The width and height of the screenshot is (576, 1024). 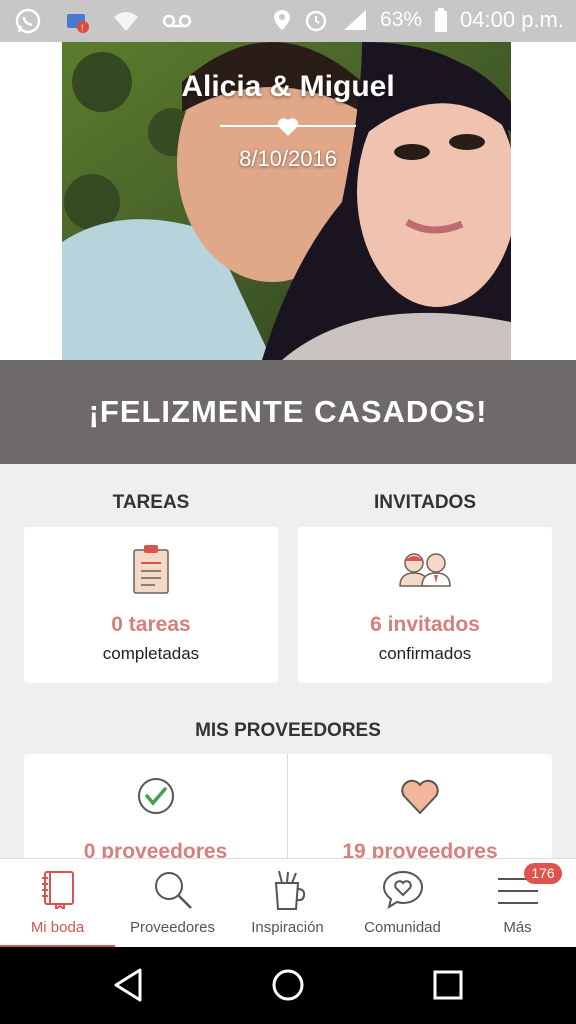 What do you see at coordinates (77, 21) in the screenshot?
I see `app-notification-icon: !` at bounding box center [77, 21].